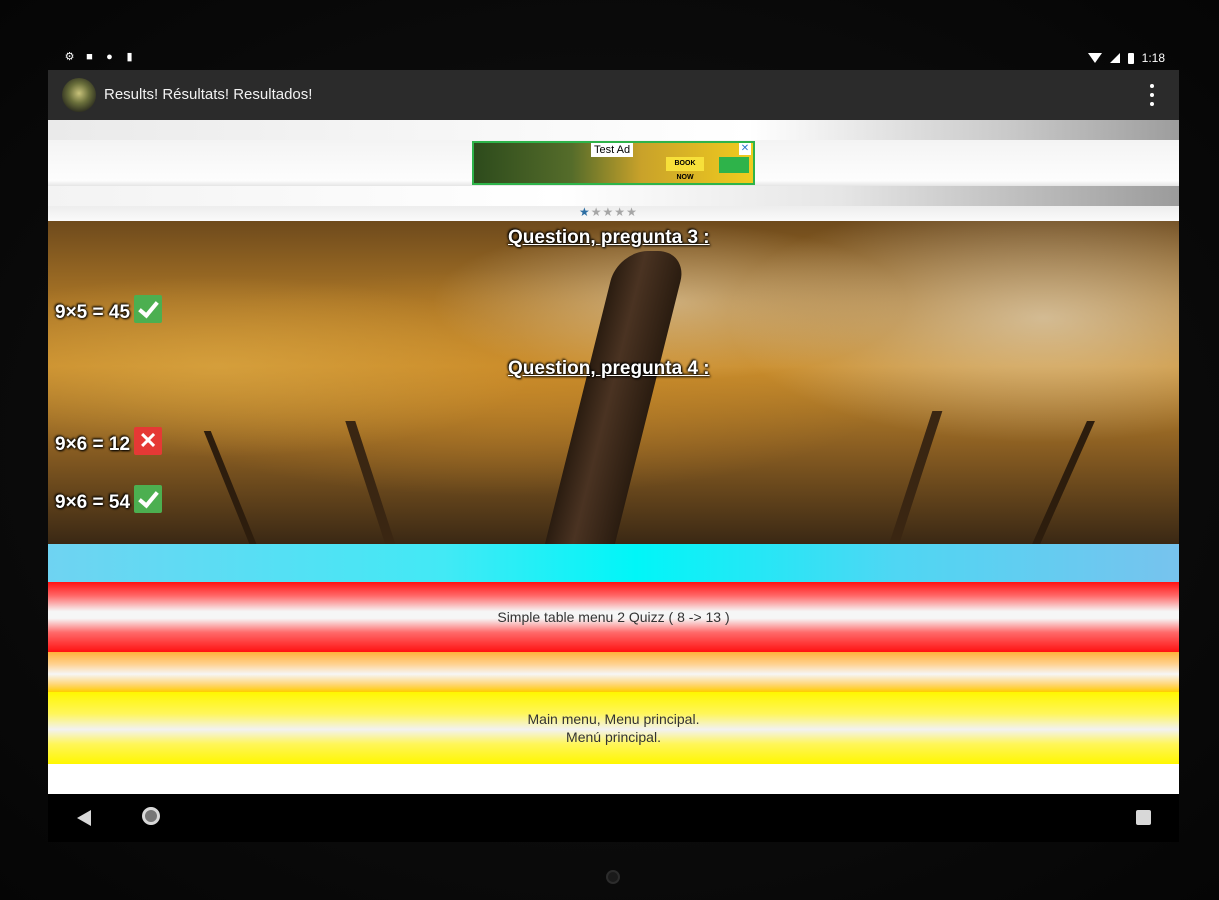 The width and height of the screenshot is (1219, 900). I want to click on answer-row: 9×5 = 45, so click(109, 311).